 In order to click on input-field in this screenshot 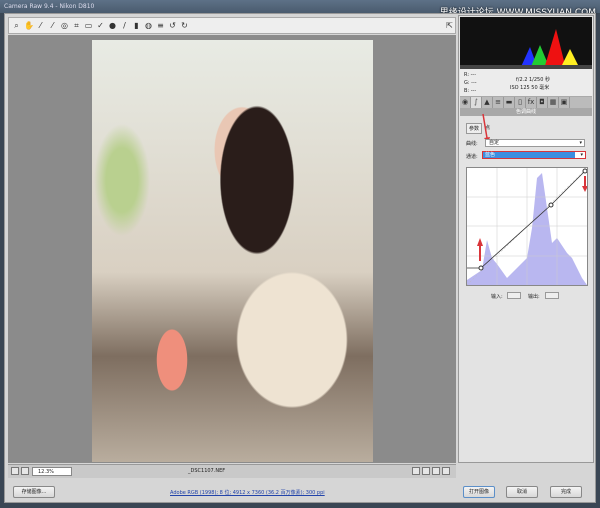, I will do `click(514, 295)`.